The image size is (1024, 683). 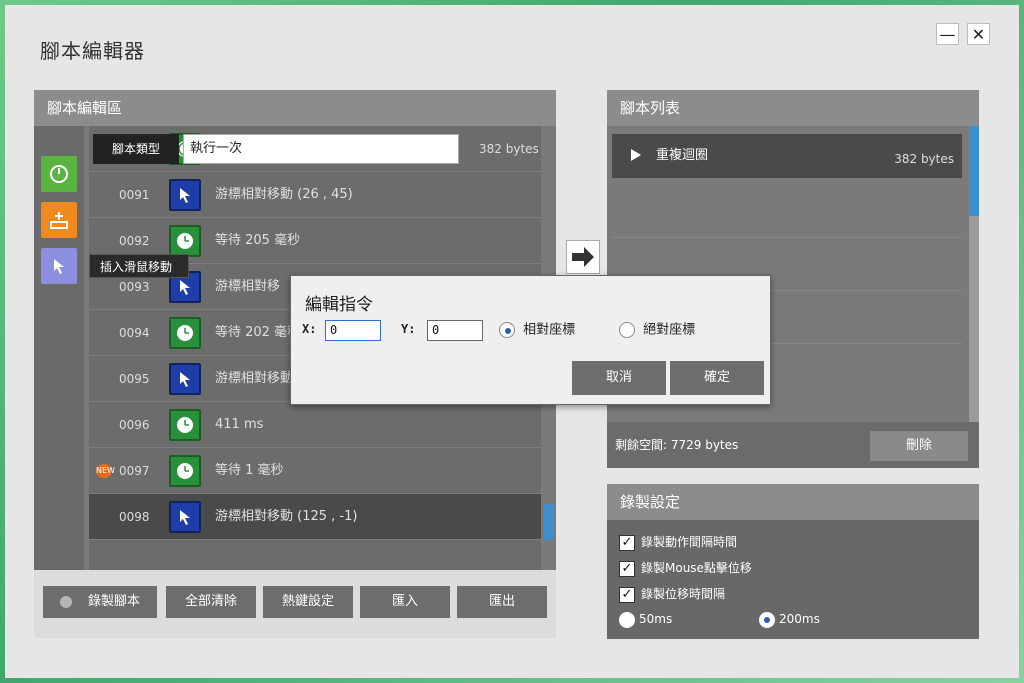 What do you see at coordinates (787, 237) in the screenshot?
I see `divider` at bounding box center [787, 237].